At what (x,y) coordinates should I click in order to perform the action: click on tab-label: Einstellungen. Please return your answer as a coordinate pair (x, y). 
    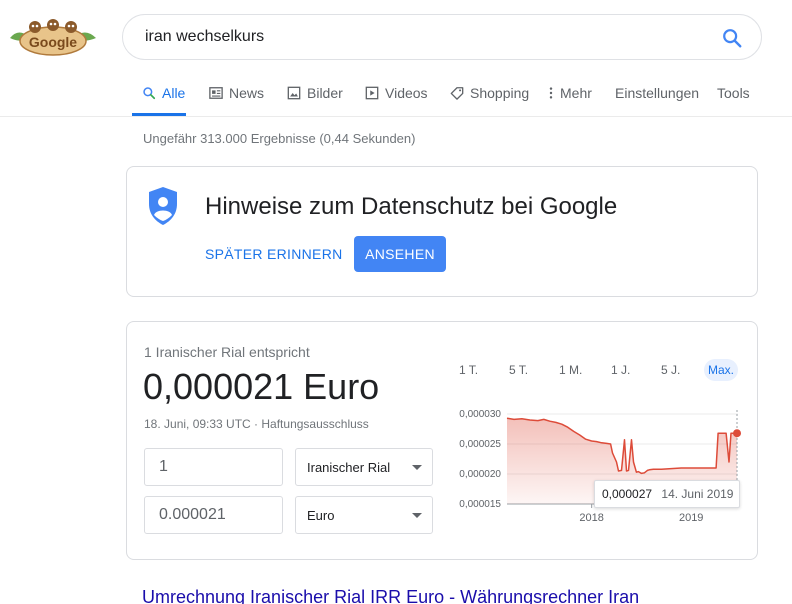
    Looking at the image, I should click on (657, 93).